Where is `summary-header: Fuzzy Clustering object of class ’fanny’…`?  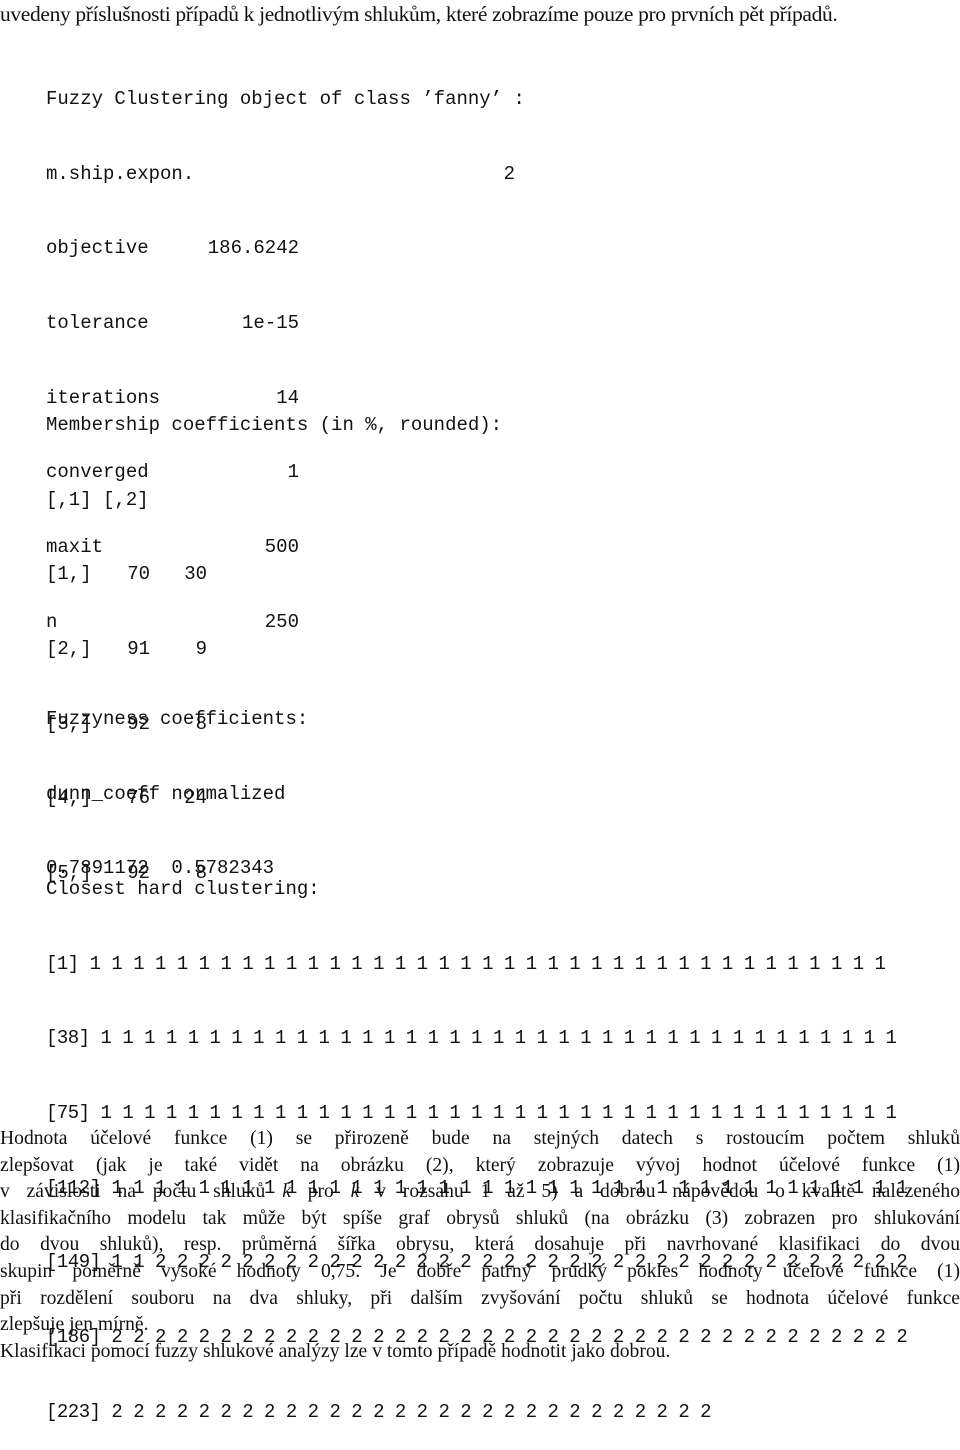
summary-header: Fuzzy Clustering object of class ’fanny’… is located at coordinates (285, 99).